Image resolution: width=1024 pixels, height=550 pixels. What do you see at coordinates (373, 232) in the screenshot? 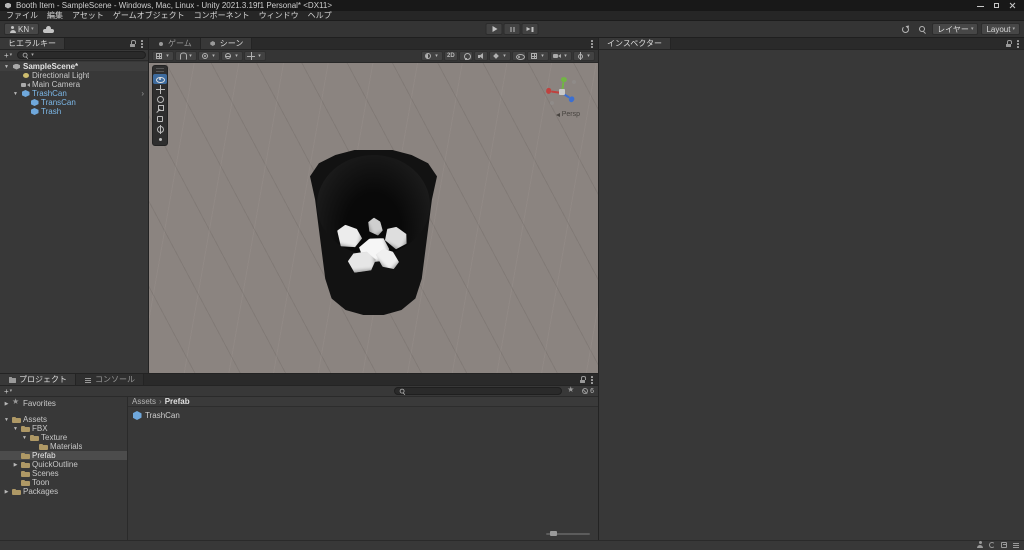
I see `trashcan-model` at bounding box center [373, 232].